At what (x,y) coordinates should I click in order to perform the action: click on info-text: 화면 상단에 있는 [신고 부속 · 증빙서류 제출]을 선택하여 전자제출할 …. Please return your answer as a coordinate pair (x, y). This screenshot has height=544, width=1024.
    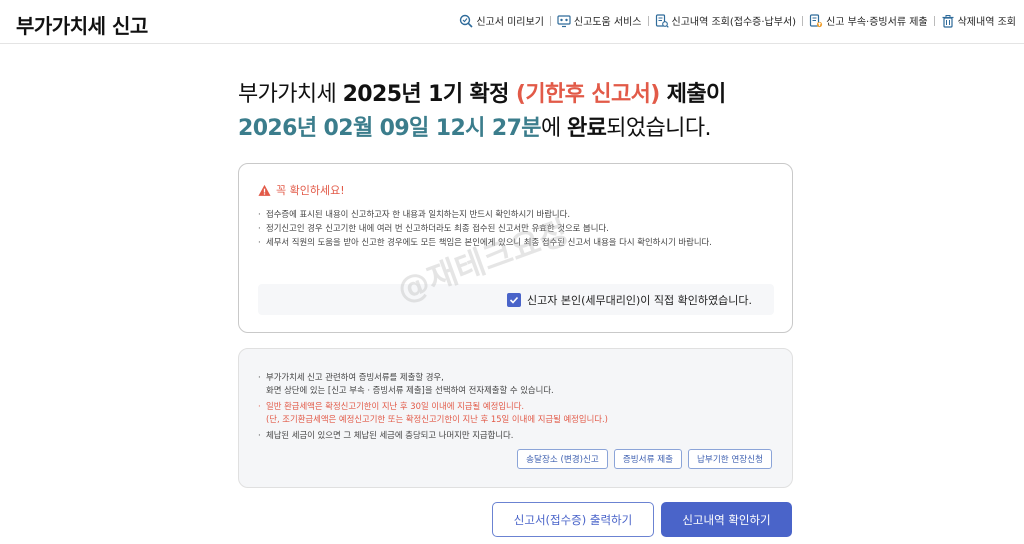
    Looking at the image, I should click on (410, 389).